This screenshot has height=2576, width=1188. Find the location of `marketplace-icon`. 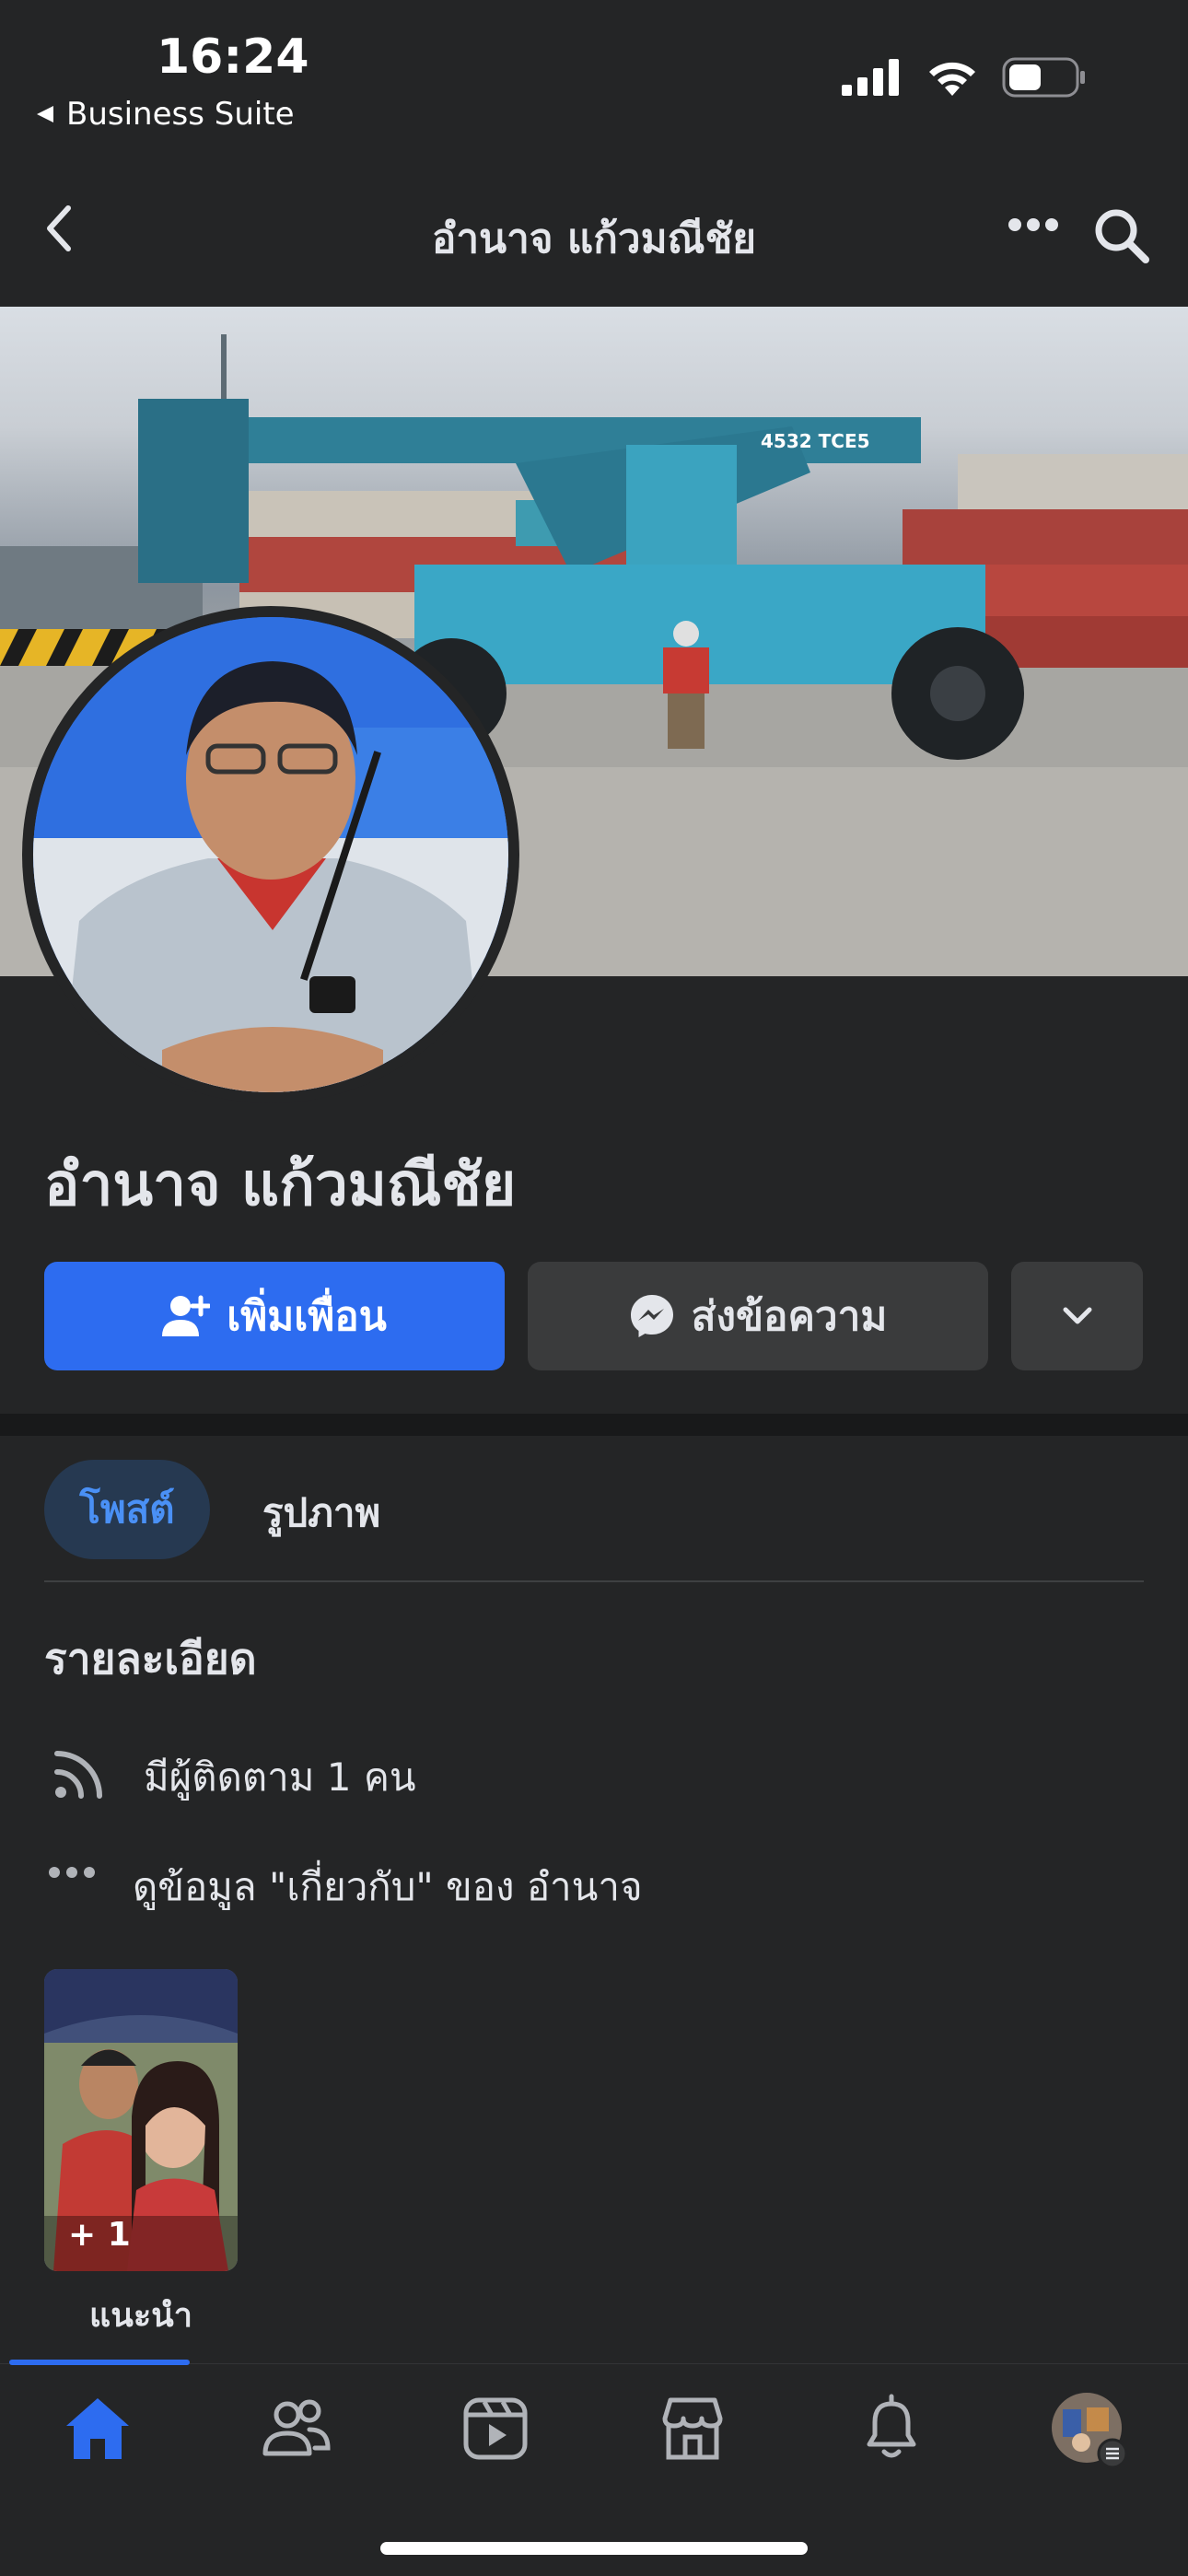

marketplace-icon is located at coordinates (692, 2428).